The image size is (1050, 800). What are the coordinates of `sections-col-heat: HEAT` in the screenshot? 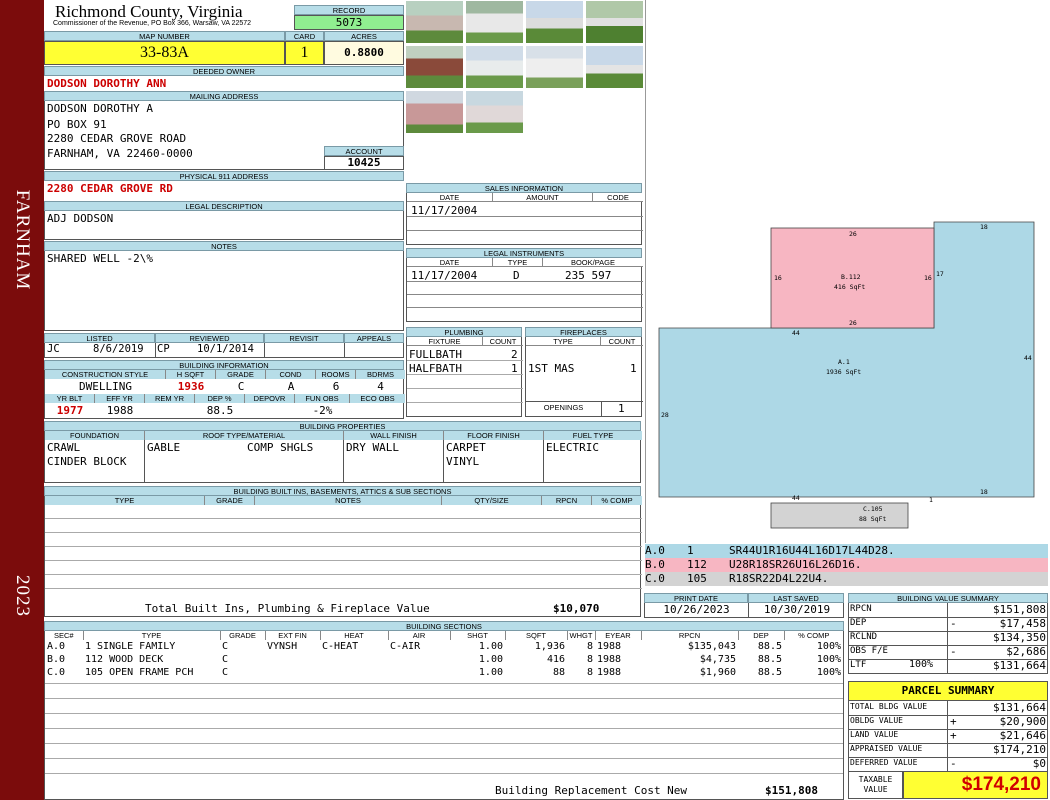 It's located at (354, 635).